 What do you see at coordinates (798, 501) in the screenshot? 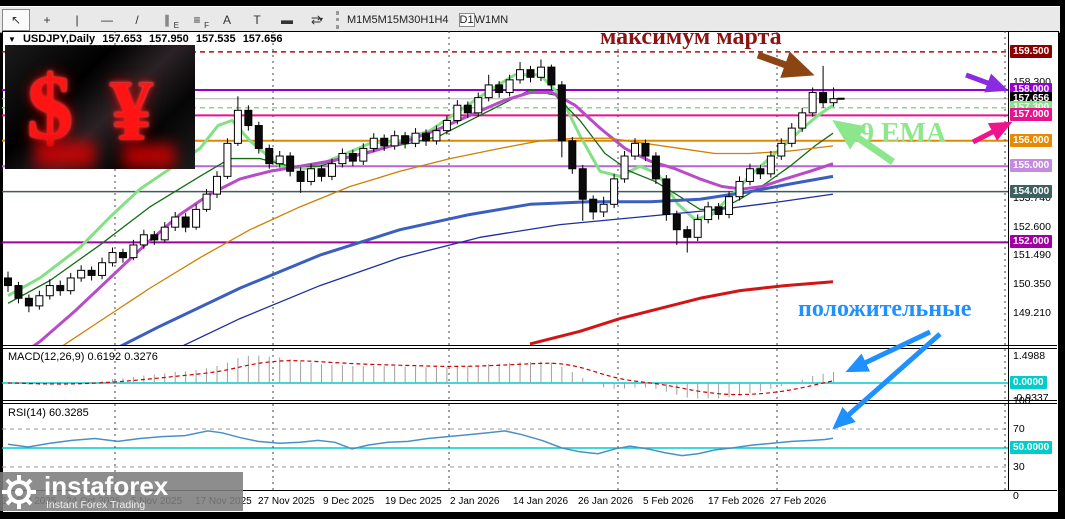
I see `time-axis-label: 27 Feb 2026` at bounding box center [798, 501].